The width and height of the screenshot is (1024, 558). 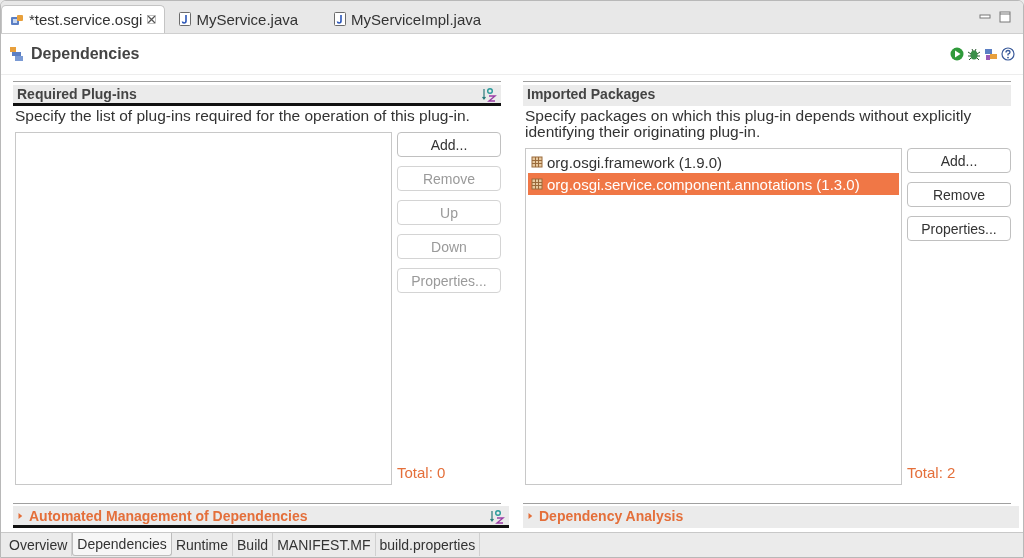 I want to click on section-title: Required Plug-ins, so click(x=77, y=94).